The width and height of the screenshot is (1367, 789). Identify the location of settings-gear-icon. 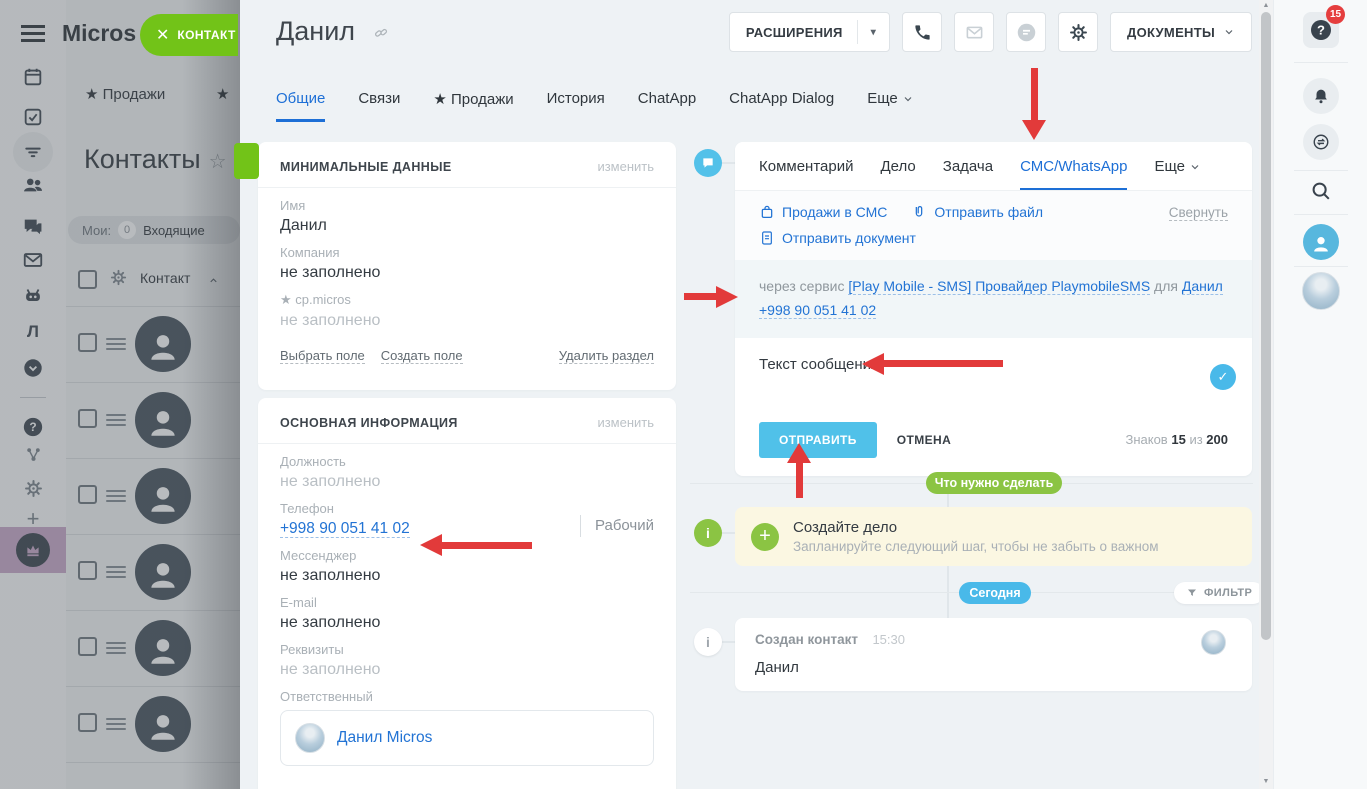
(33, 488).